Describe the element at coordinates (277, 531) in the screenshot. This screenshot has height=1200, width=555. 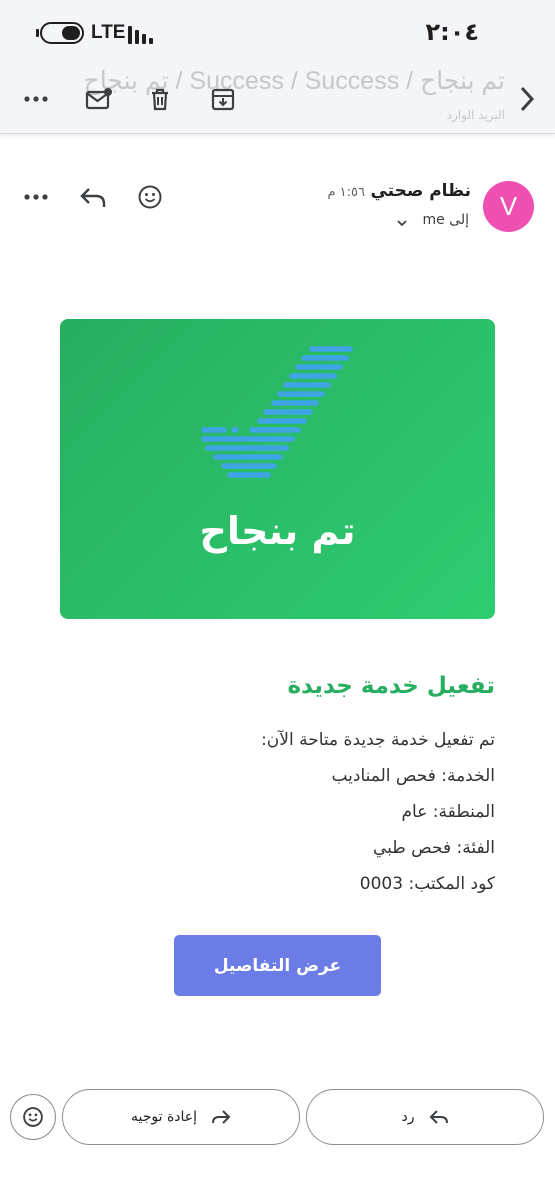
I see `banner-title: تم بنجاح` at that location.